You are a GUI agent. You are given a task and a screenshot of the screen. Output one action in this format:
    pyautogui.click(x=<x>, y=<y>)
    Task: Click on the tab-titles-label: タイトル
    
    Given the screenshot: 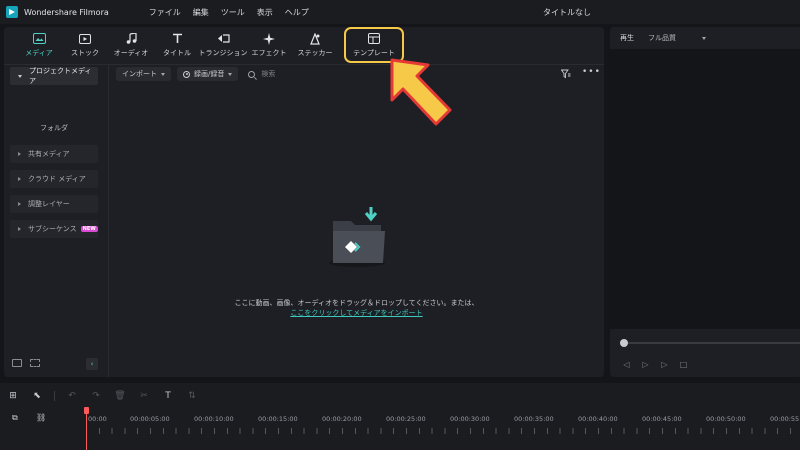 What is the action you would take?
    pyautogui.click(x=177, y=52)
    